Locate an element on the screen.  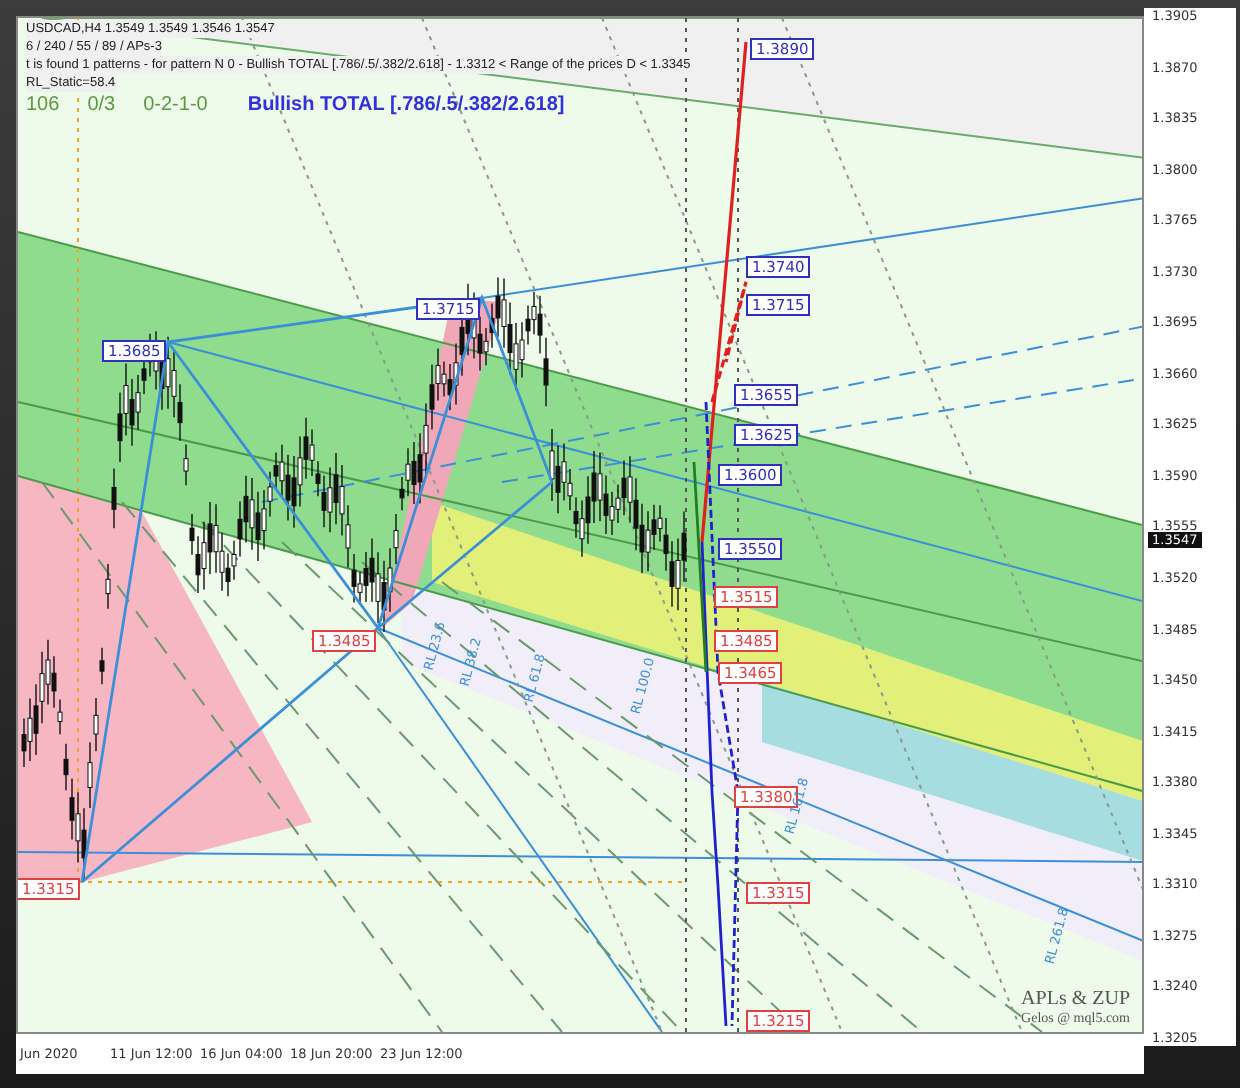
pattern-name: Bullish TOTAL [.786/.5/.382/2.618] is located at coordinates (406, 105).